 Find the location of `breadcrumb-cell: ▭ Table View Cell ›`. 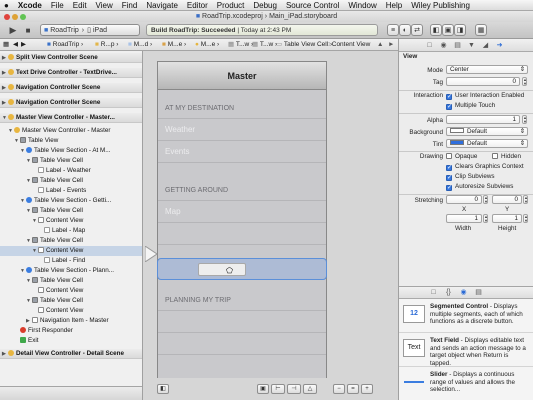

breadcrumb-cell: ▭ Table View Cell › is located at coordinates (304, 44).